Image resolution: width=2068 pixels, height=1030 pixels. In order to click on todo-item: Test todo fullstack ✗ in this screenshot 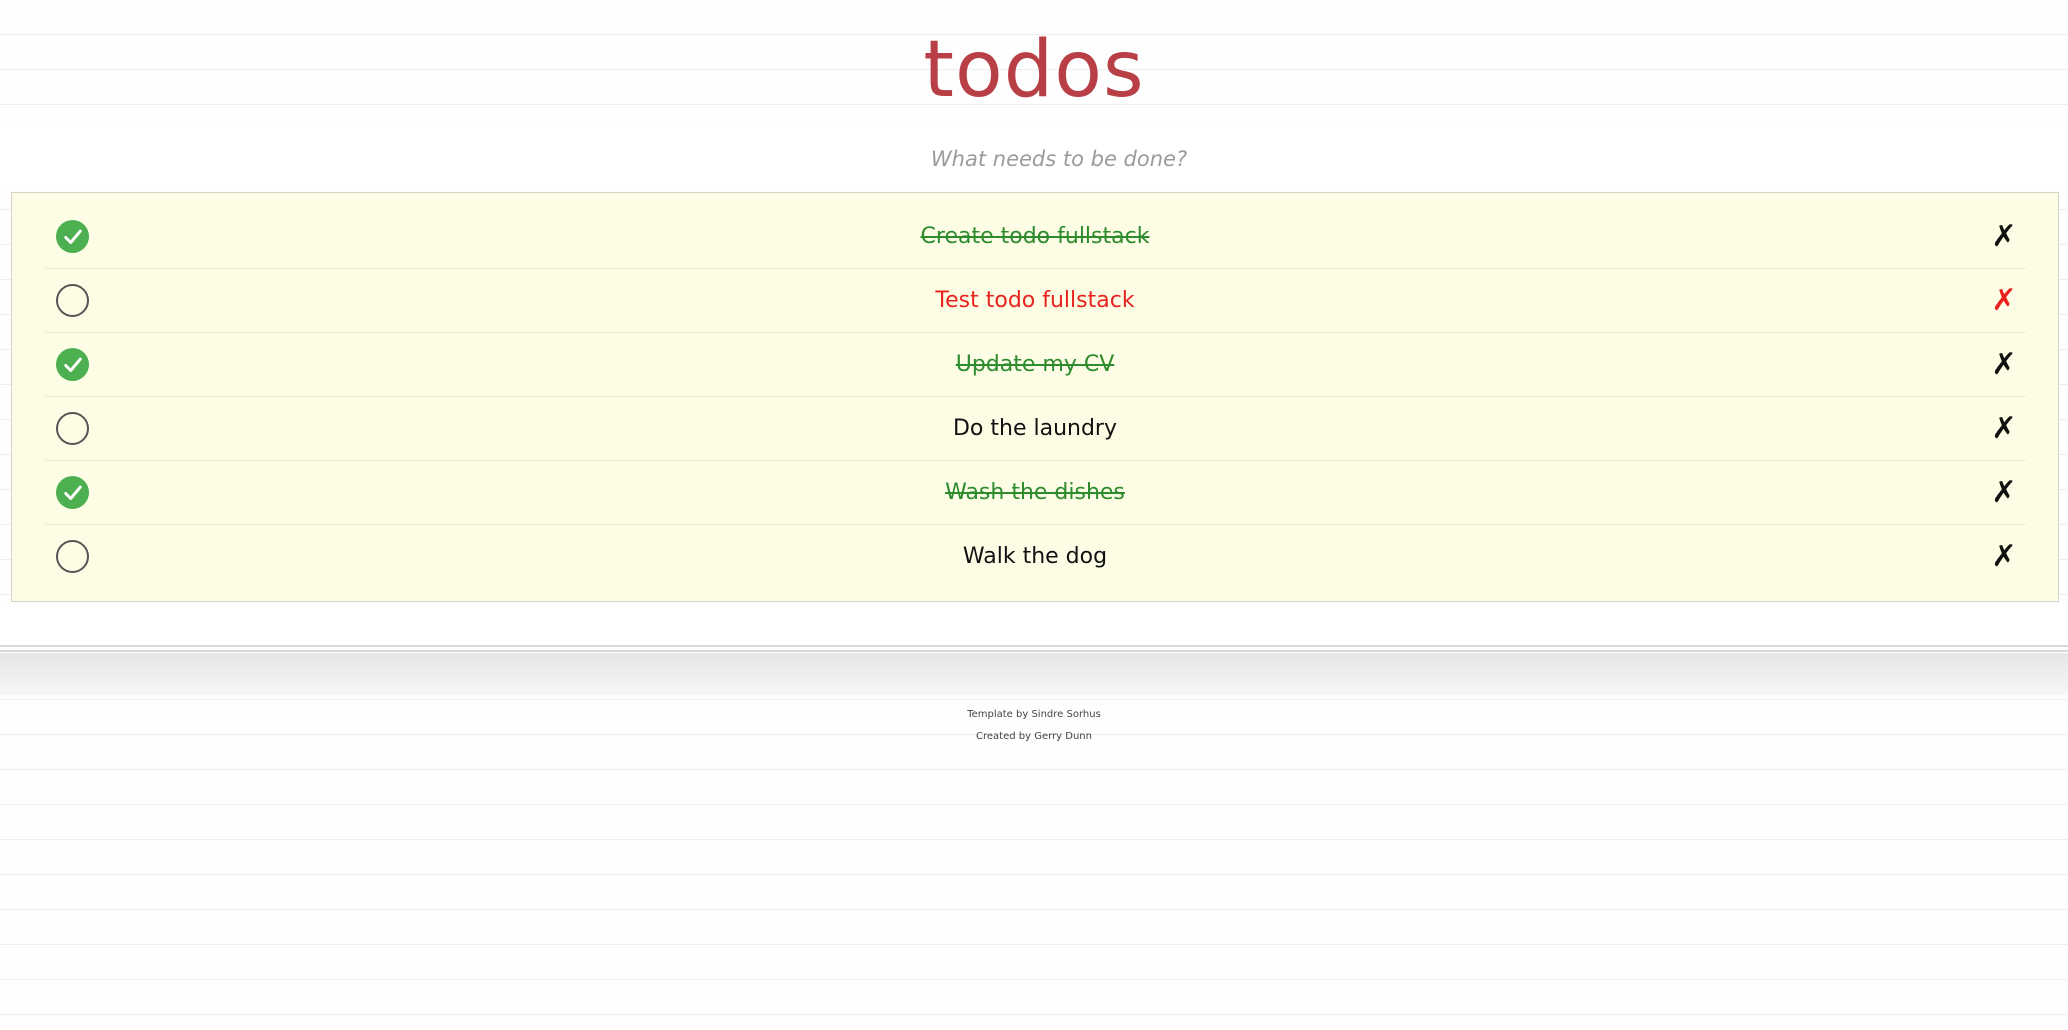, I will do `click(1035, 301)`.